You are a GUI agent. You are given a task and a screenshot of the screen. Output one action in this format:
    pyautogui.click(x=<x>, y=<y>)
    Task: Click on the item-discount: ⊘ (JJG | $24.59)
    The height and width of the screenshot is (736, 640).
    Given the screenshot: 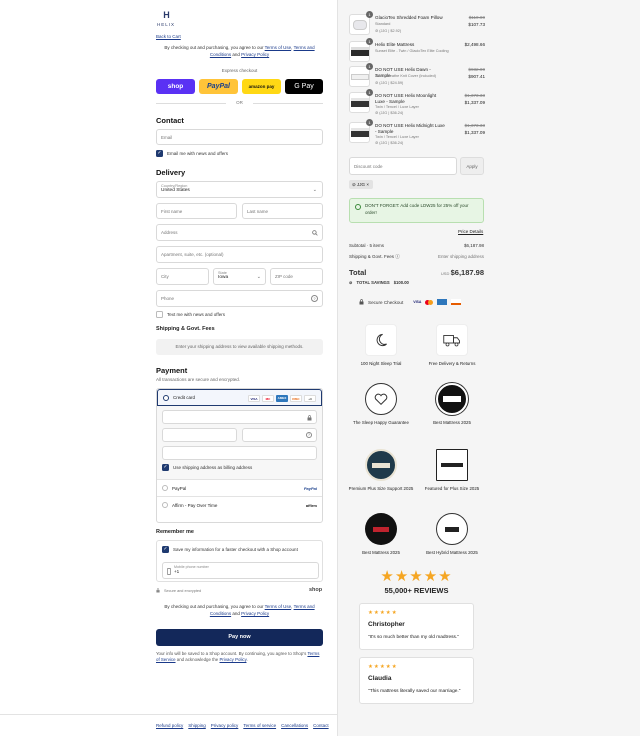 What is the action you would take?
    pyautogui.click(x=389, y=83)
    